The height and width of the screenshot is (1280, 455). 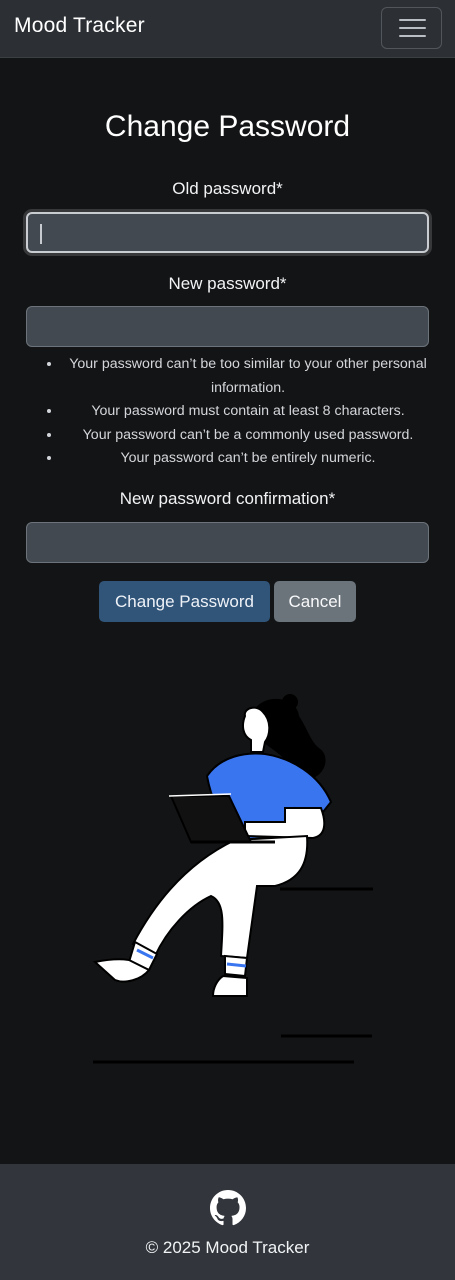 I want to click on cancel-button: Cancel, so click(x=315, y=601).